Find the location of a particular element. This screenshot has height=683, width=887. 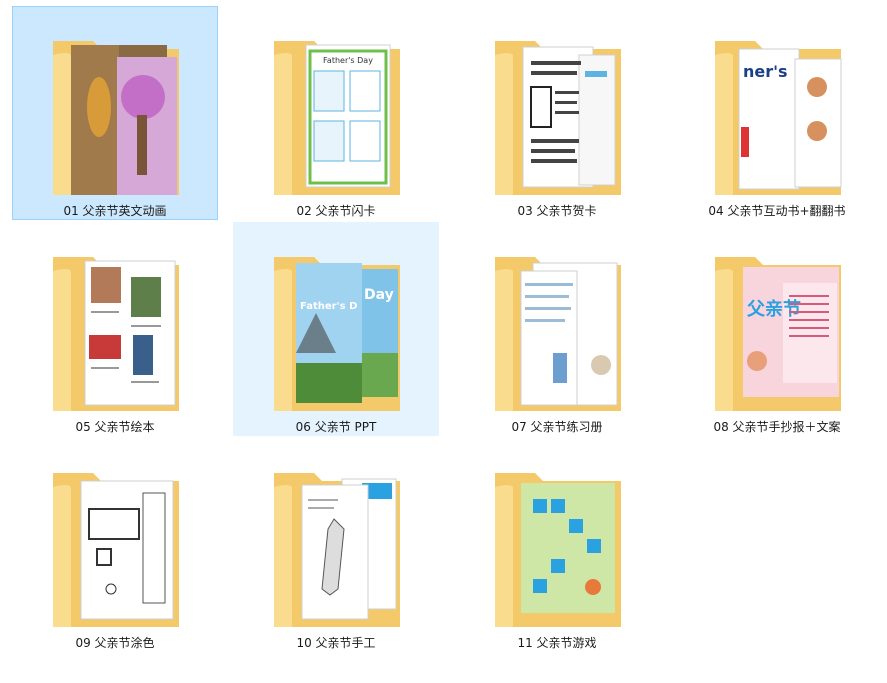

folder-cartoon-preview-icon is located at coordinates (116, 118).